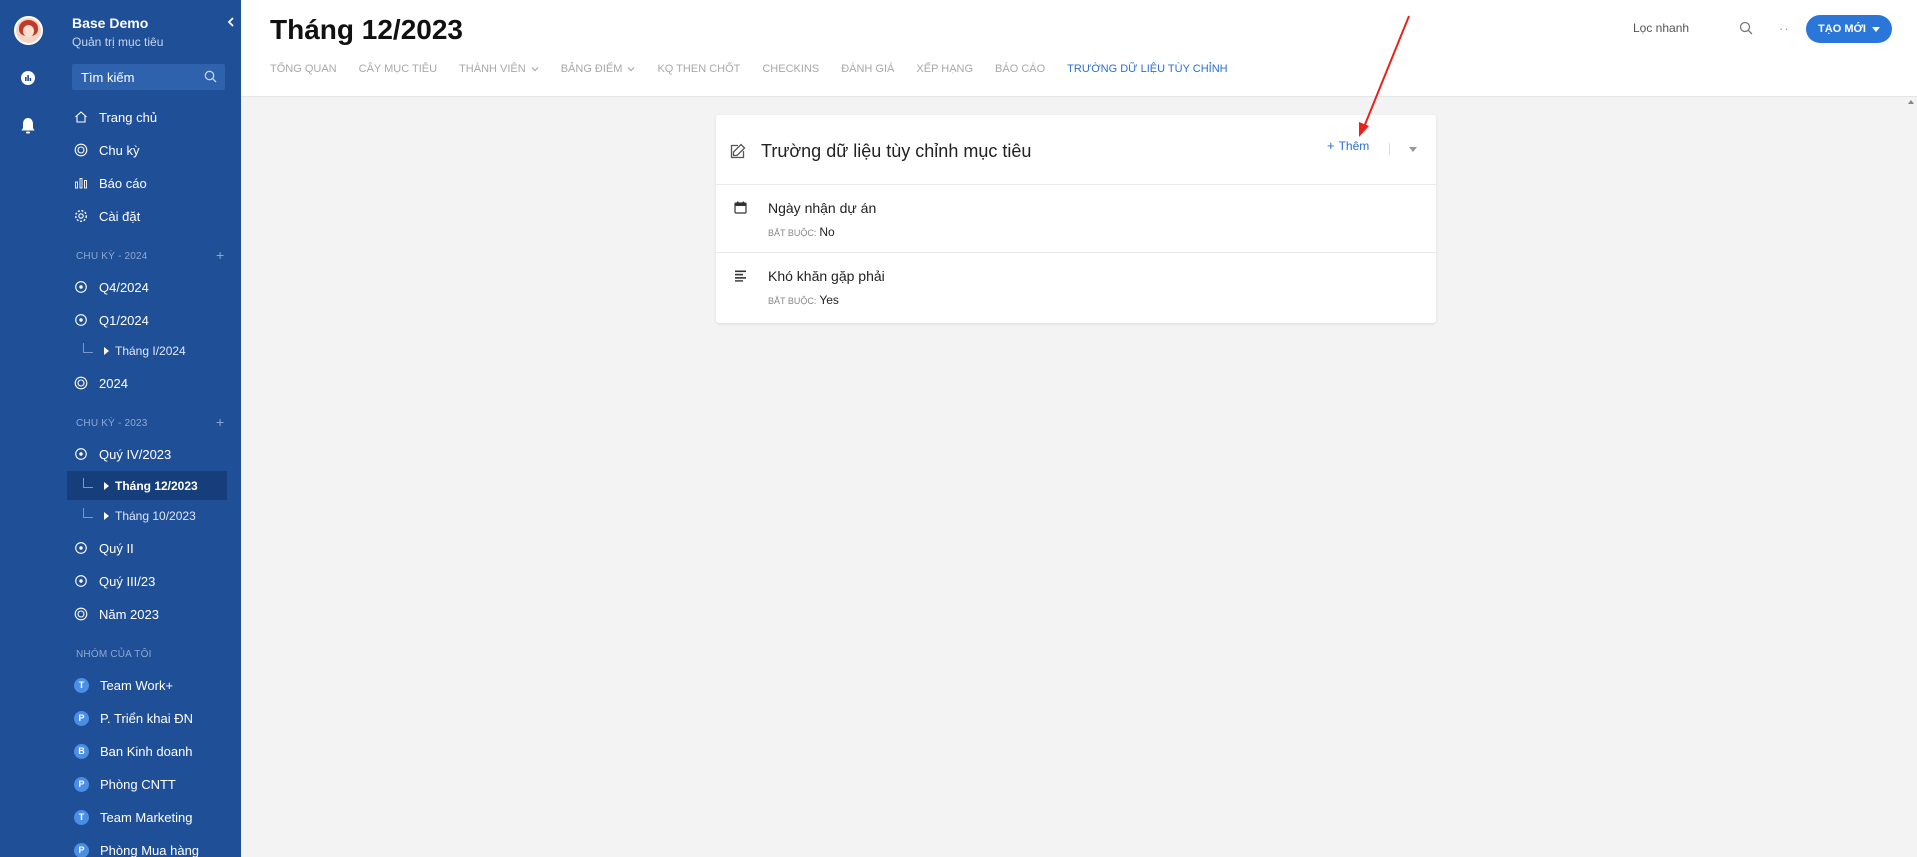  Describe the element at coordinates (829, 300) in the screenshot. I see `required-value: Yes` at that location.